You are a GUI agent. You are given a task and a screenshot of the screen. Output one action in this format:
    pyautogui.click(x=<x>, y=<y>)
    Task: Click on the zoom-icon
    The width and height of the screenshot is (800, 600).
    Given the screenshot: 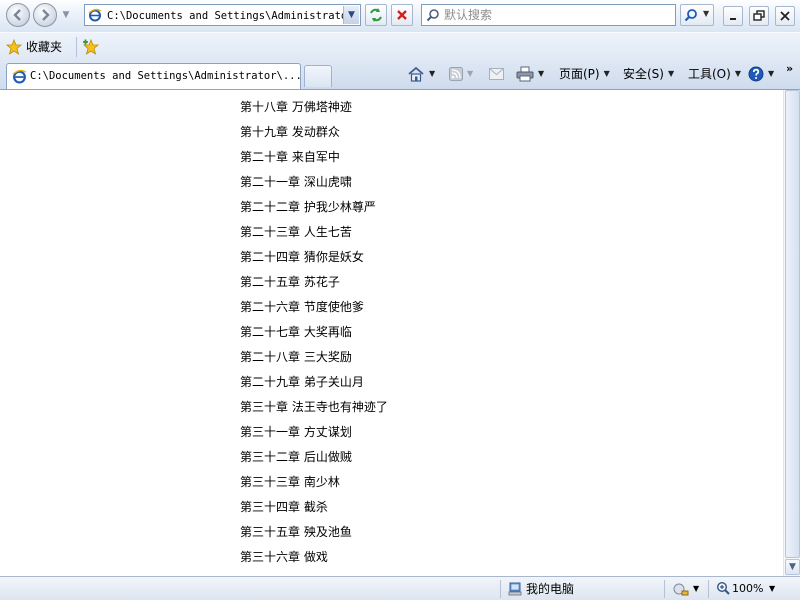 What is the action you would take?
    pyautogui.click(x=723, y=588)
    